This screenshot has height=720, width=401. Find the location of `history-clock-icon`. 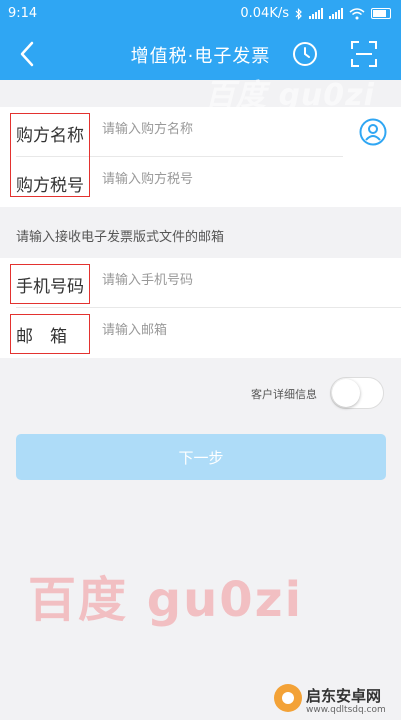

history-clock-icon is located at coordinates (305, 54).